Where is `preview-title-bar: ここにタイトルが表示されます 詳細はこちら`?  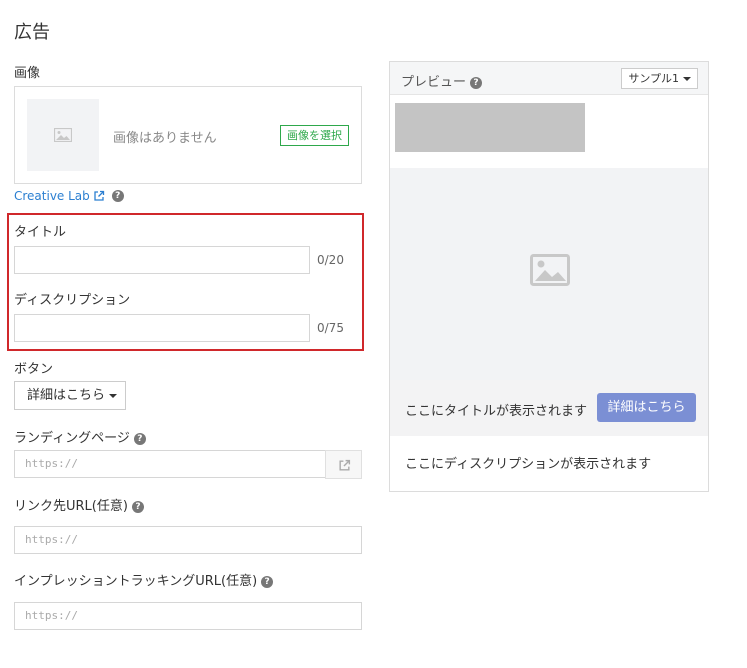 preview-title-bar: ここにタイトルが表示されます 詳細はこちら is located at coordinates (549, 408).